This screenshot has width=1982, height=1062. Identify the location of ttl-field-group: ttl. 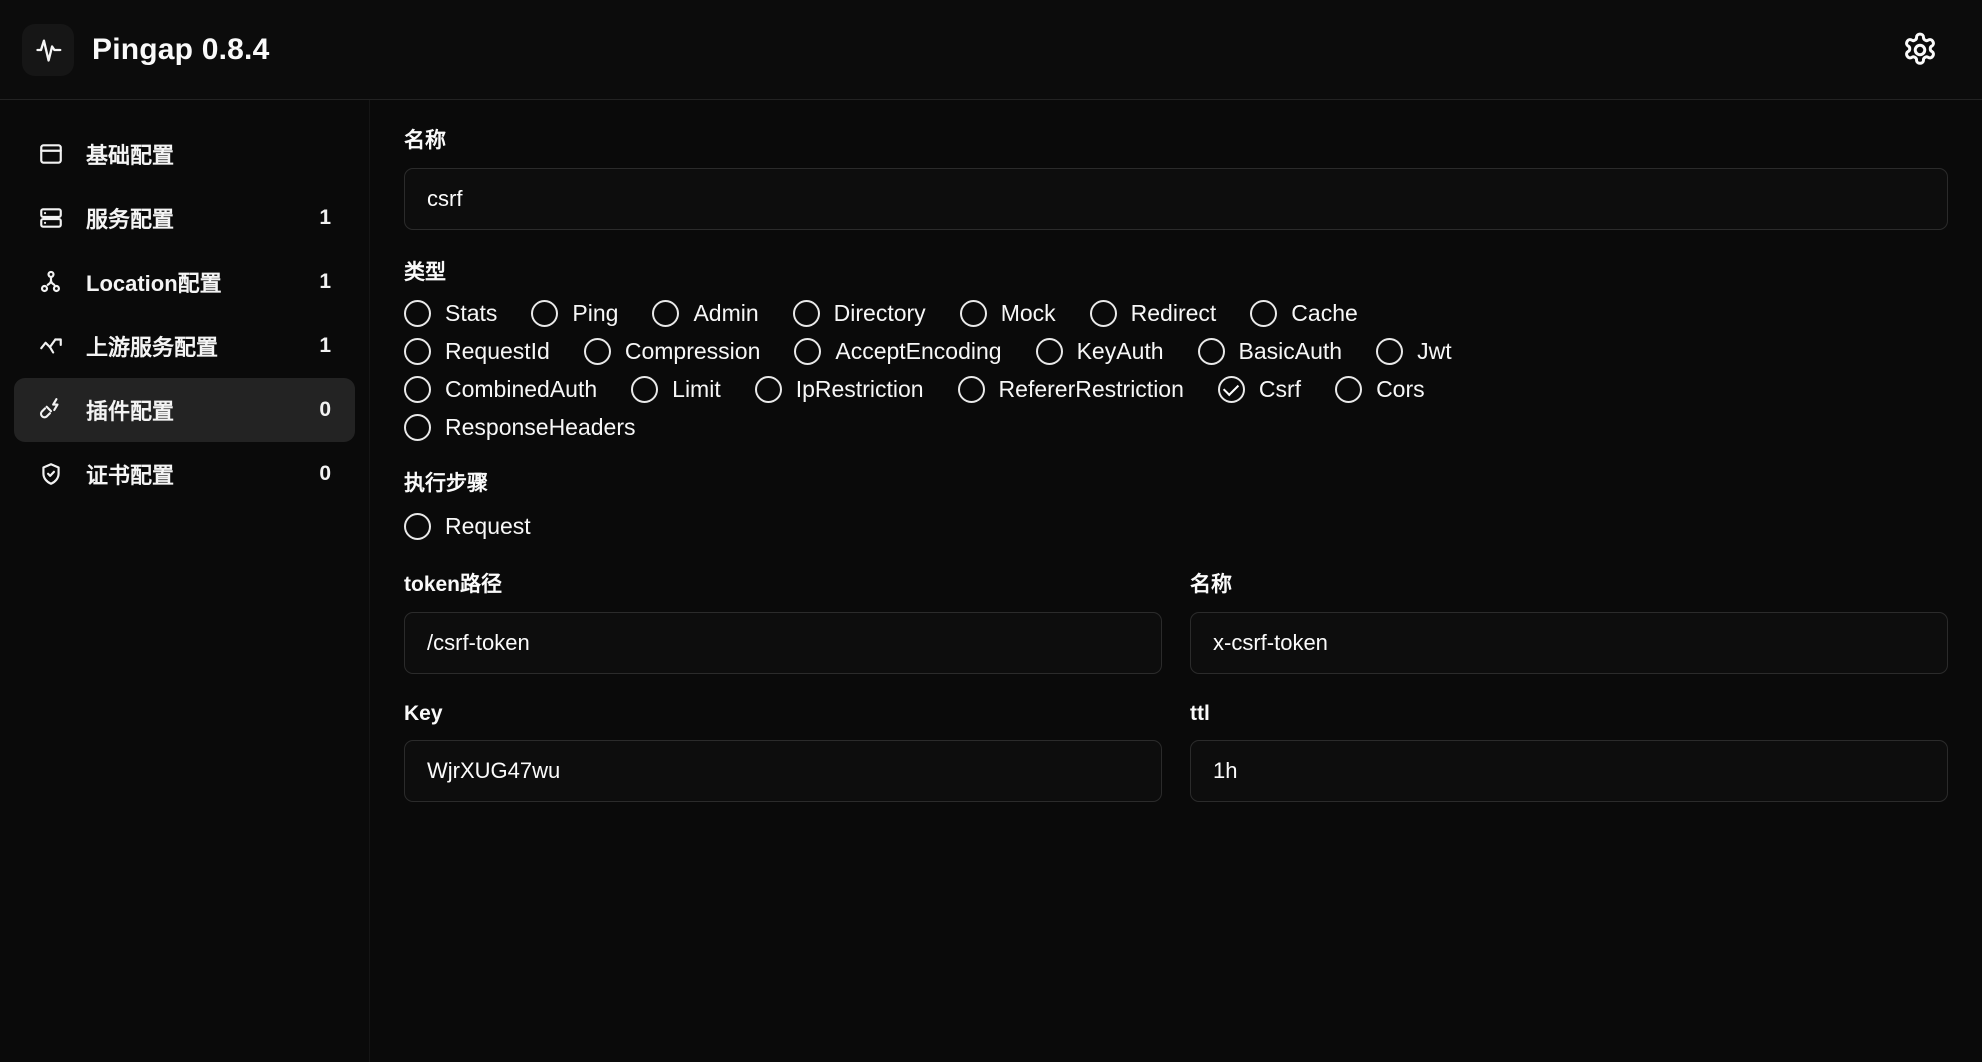
(1569, 752).